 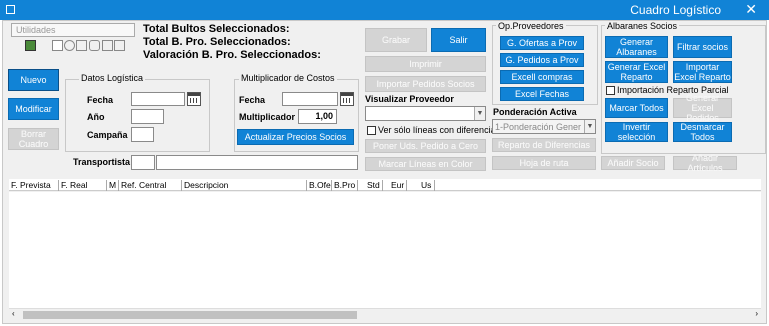 I want to click on grabar-button: Grabar, so click(x=396, y=40).